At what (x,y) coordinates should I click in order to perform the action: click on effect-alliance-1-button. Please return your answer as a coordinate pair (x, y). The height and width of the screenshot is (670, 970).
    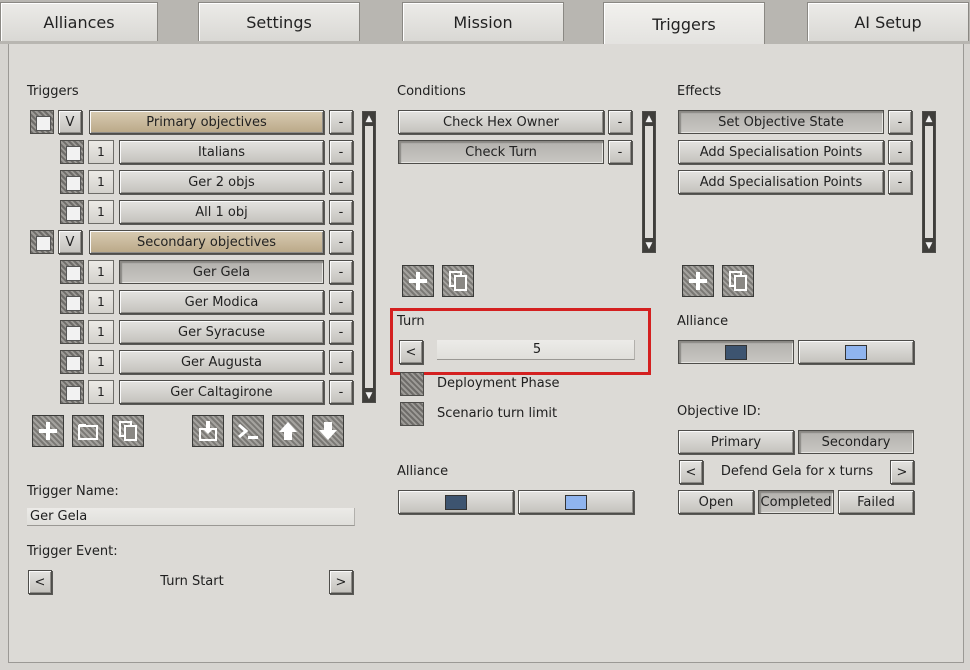
    Looking at the image, I should click on (736, 352).